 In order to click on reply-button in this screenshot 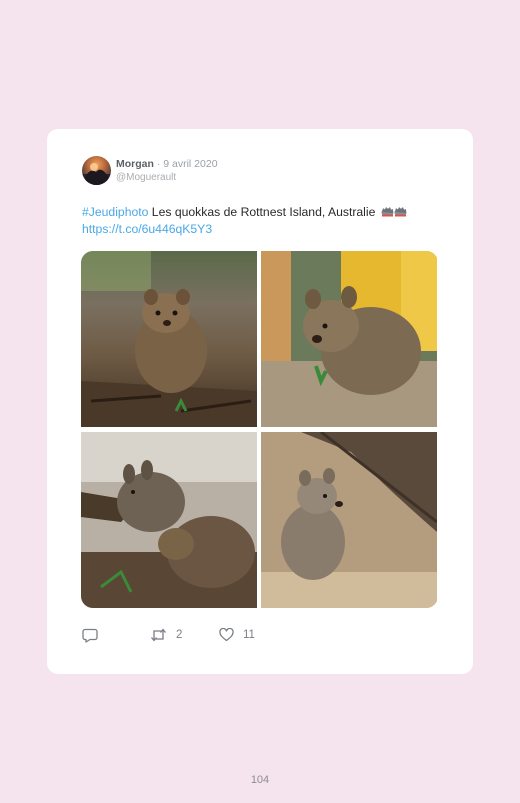, I will do `click(90, 635)`.